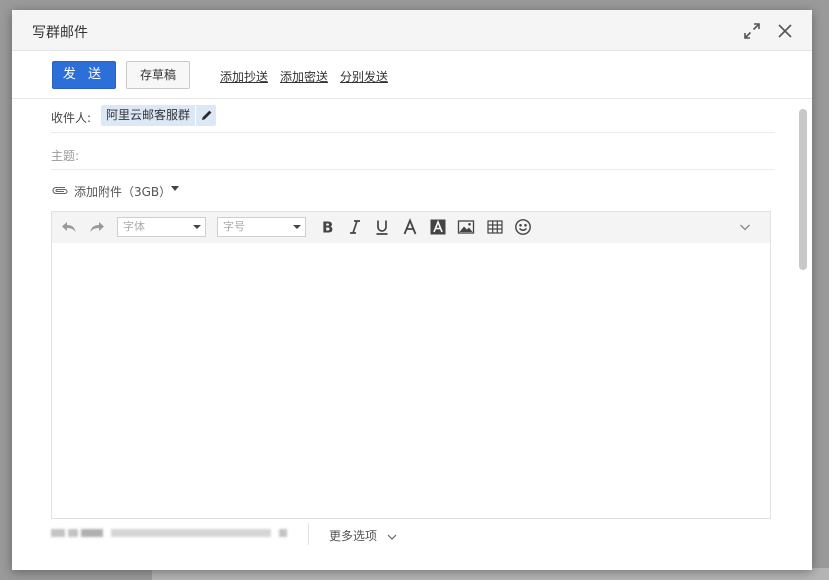  I want to click on emoji-icon, so click(523, 227).